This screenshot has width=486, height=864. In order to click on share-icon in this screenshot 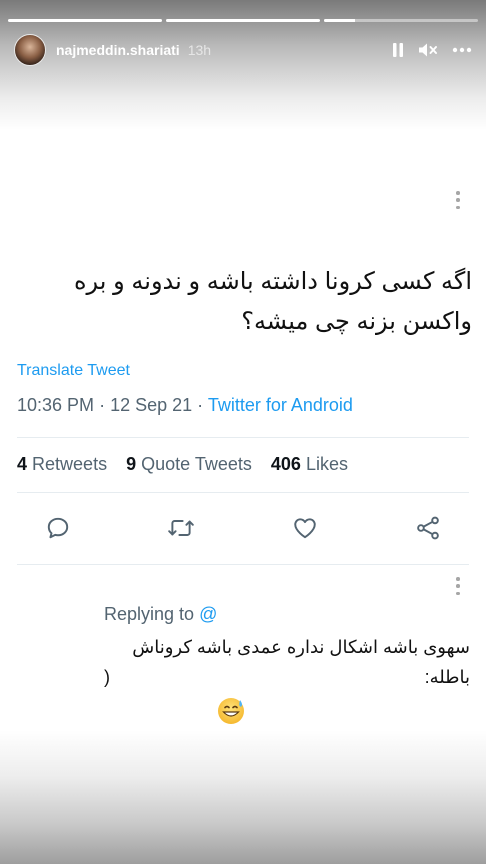, I will do `click(428, 528)`.